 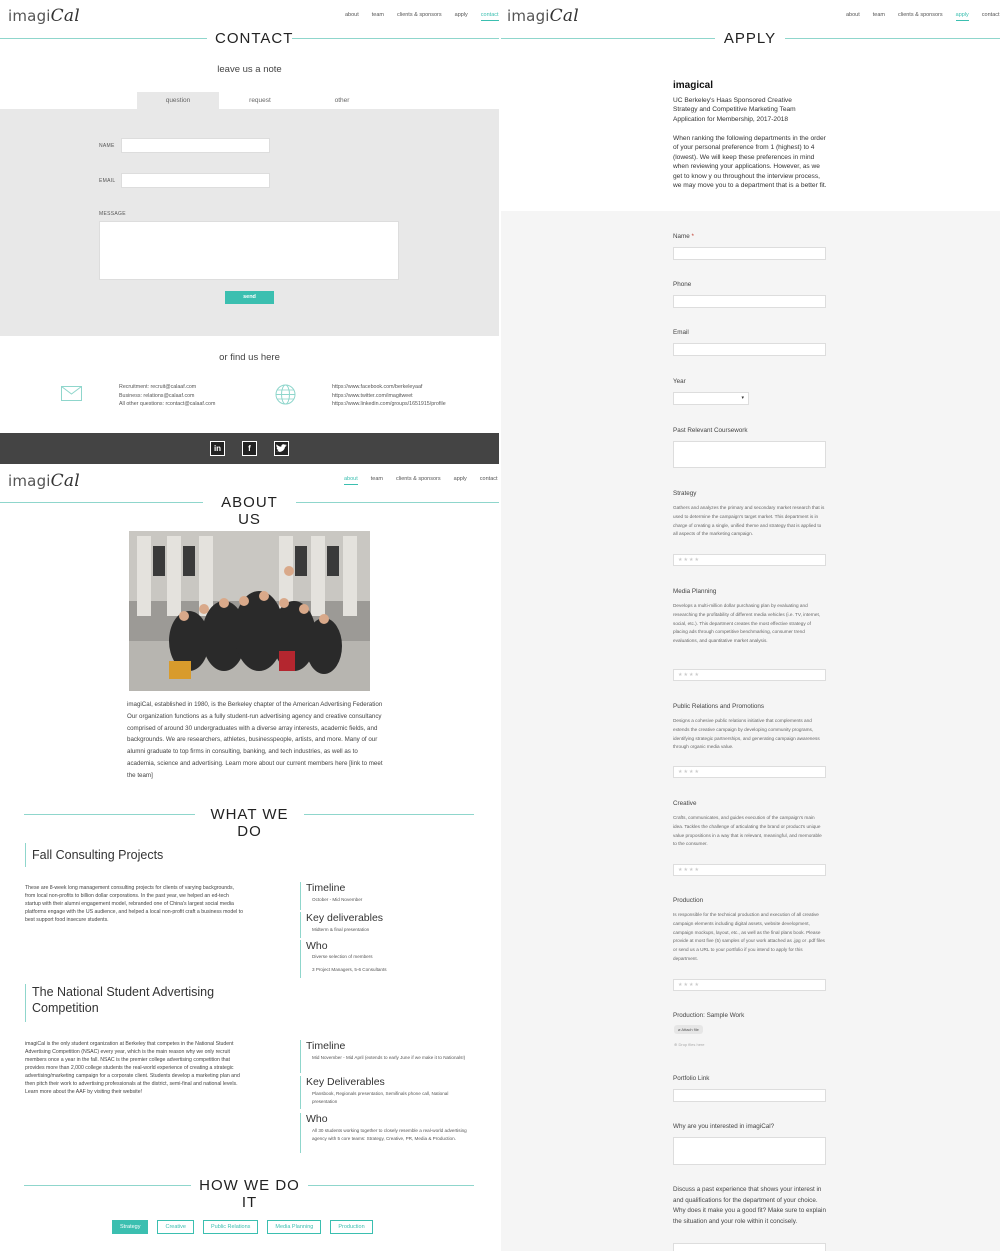 I want to click on page-title: APPLY, so click(x=750, y=38).